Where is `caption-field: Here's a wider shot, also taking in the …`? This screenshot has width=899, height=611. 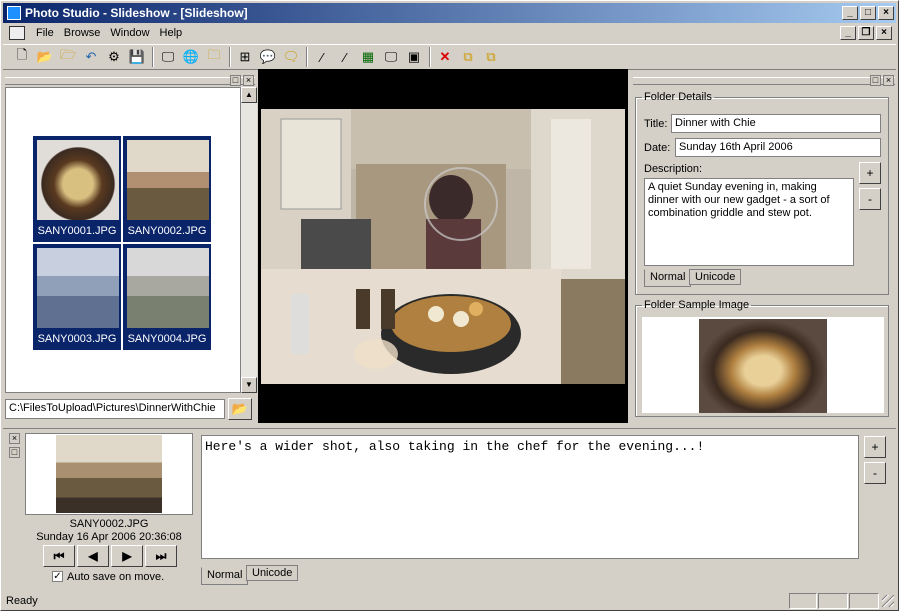 caption-field: Here's a wider shot, also taking in the … is located at coordinates (530, 497).